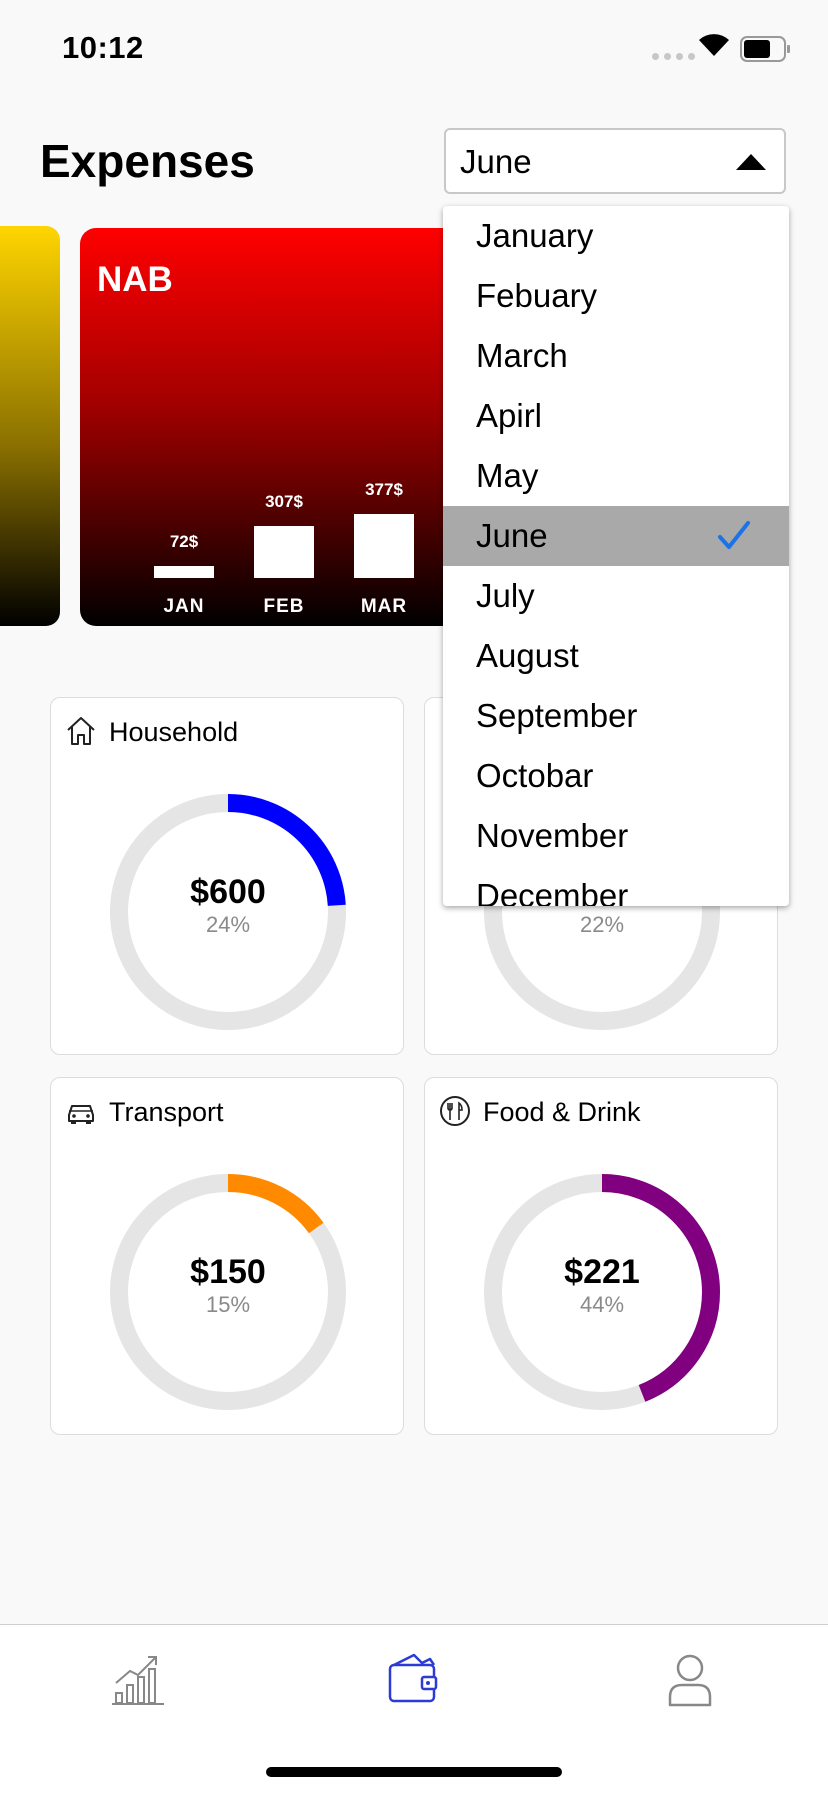 This screenshot has width=828, height=1793. Describe the element at coordinates (384, 427) in the screenshot. I see `bar-mar: 377$ MAR` at that location.